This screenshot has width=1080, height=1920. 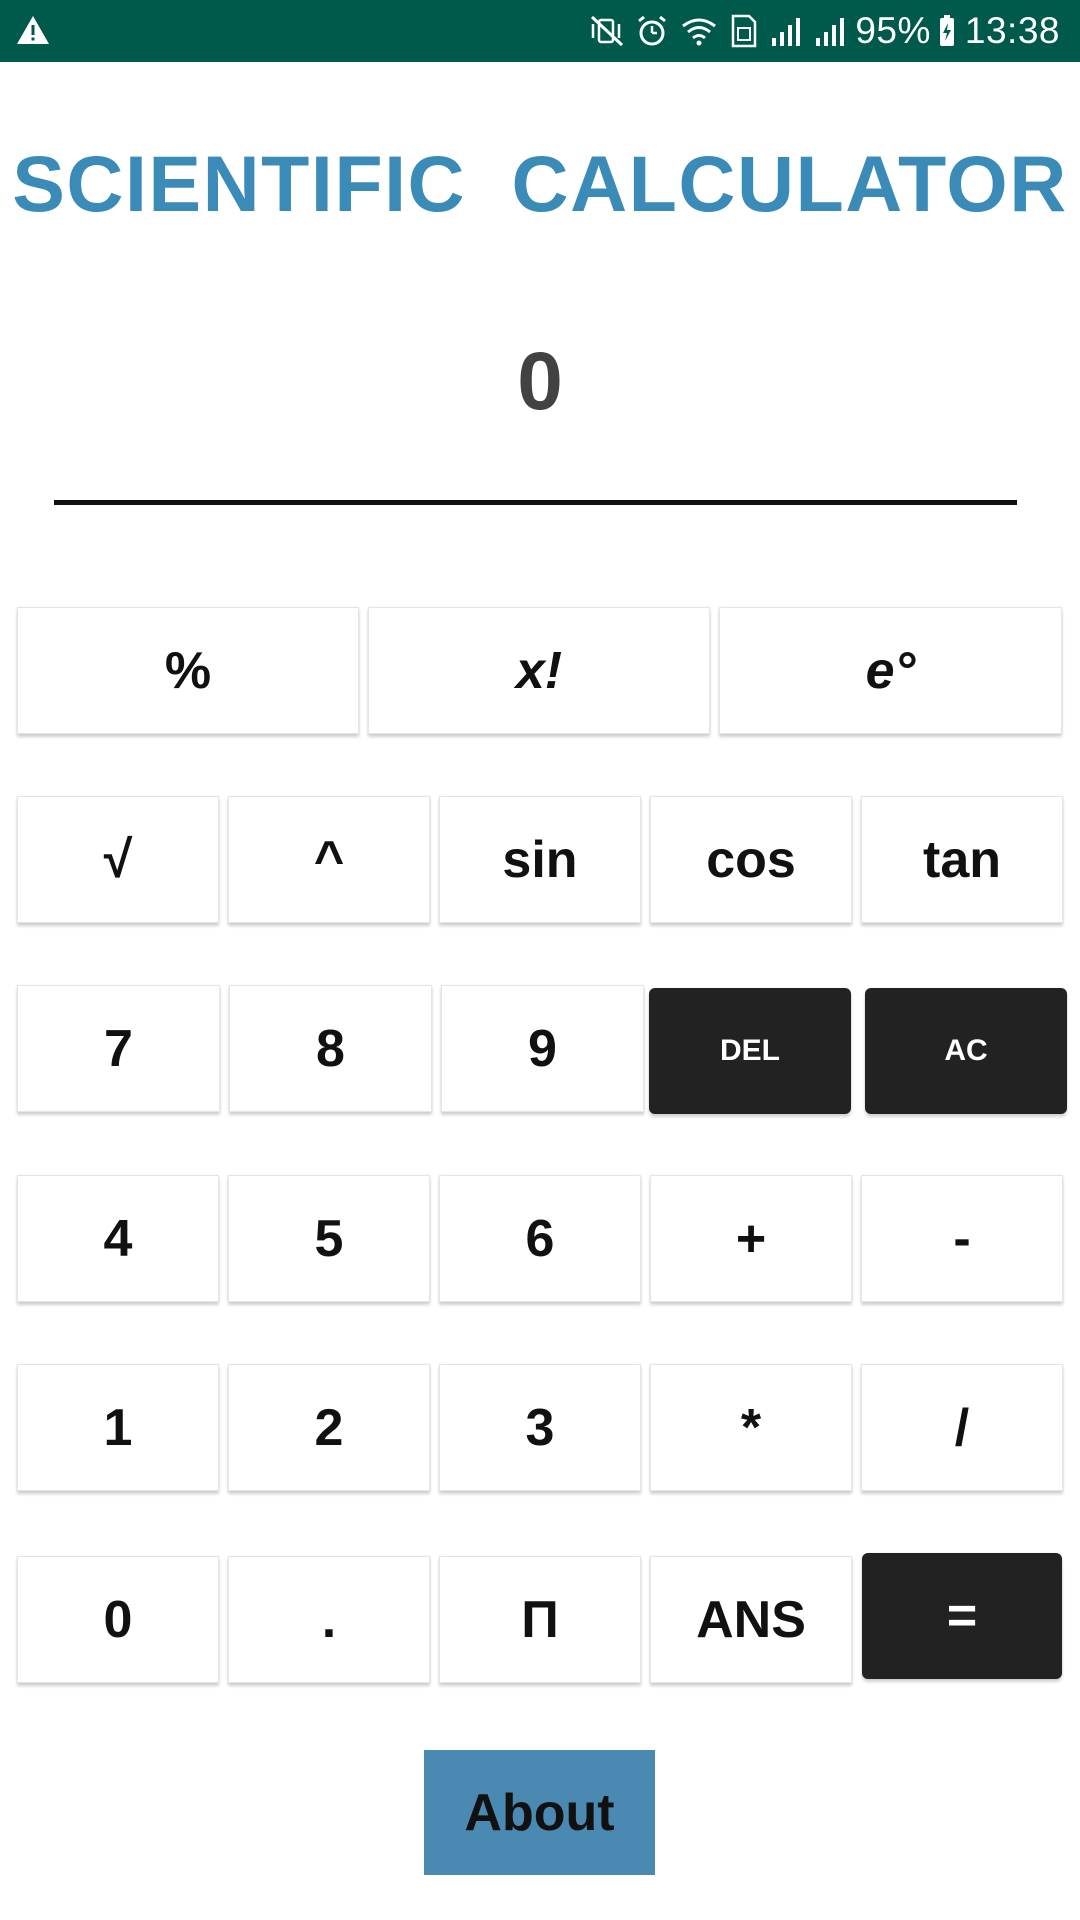 What do you see at coordinates (535, 502) in the screenshot?
I see `display-underline` at bounding box center [535, 502].